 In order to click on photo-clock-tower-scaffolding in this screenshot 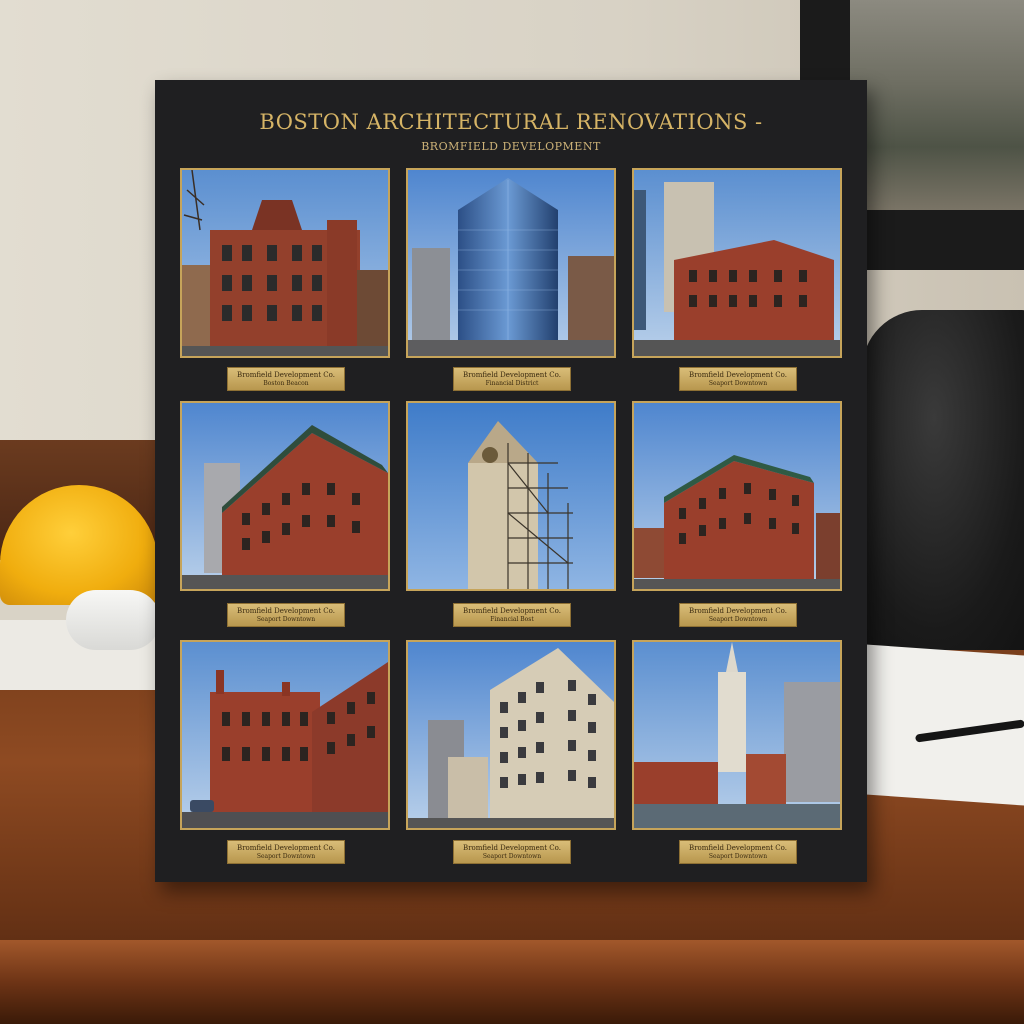, I will do `click(511, 496)`.